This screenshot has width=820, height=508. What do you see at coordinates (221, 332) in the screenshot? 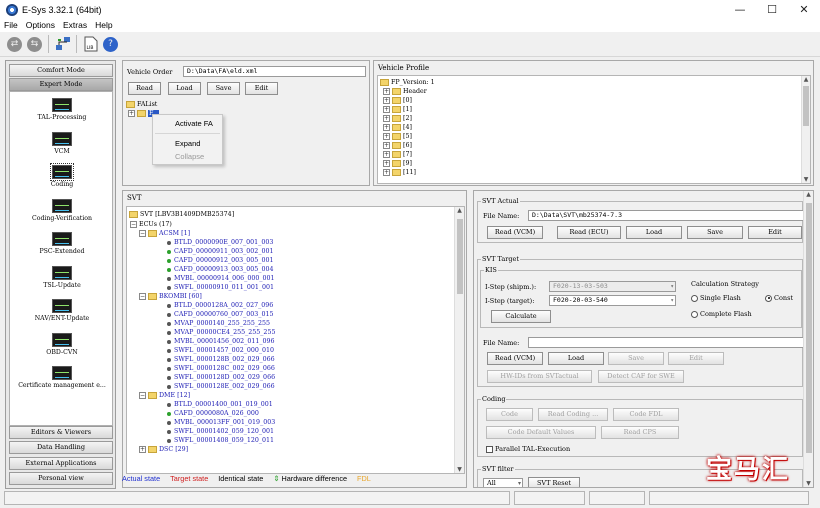
I see `svt-entry: MVAP_00000CE4_255_255_255` at bounding box center [221, 332].